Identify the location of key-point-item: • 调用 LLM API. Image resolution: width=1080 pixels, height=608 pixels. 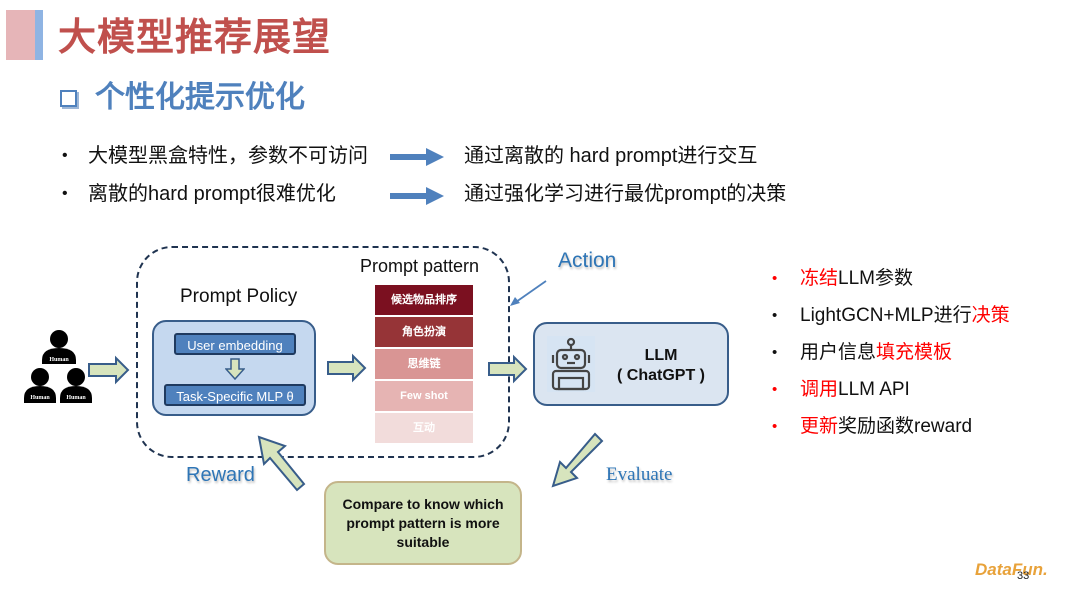
(891, 389).